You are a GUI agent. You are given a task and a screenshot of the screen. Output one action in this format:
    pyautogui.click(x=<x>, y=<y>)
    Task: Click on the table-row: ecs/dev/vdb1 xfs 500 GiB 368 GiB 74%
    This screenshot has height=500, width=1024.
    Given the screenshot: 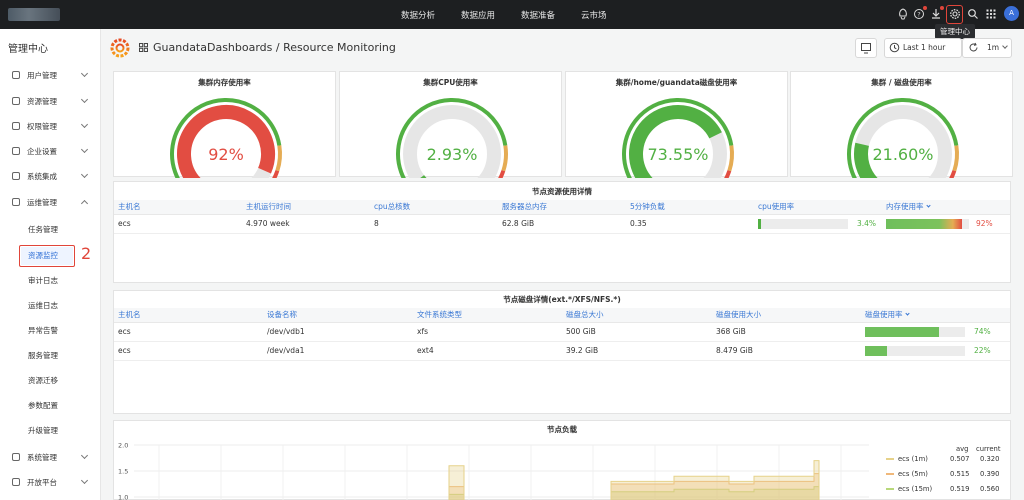 What is the action you would take?
    pyautogui.click(x=562, y=332)
    